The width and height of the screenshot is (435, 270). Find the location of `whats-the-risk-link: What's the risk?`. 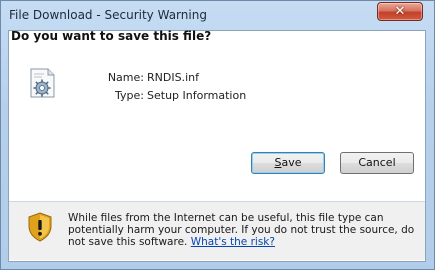

whats-the-risk-link: What's the risk? is located at coordinates (233, 242).